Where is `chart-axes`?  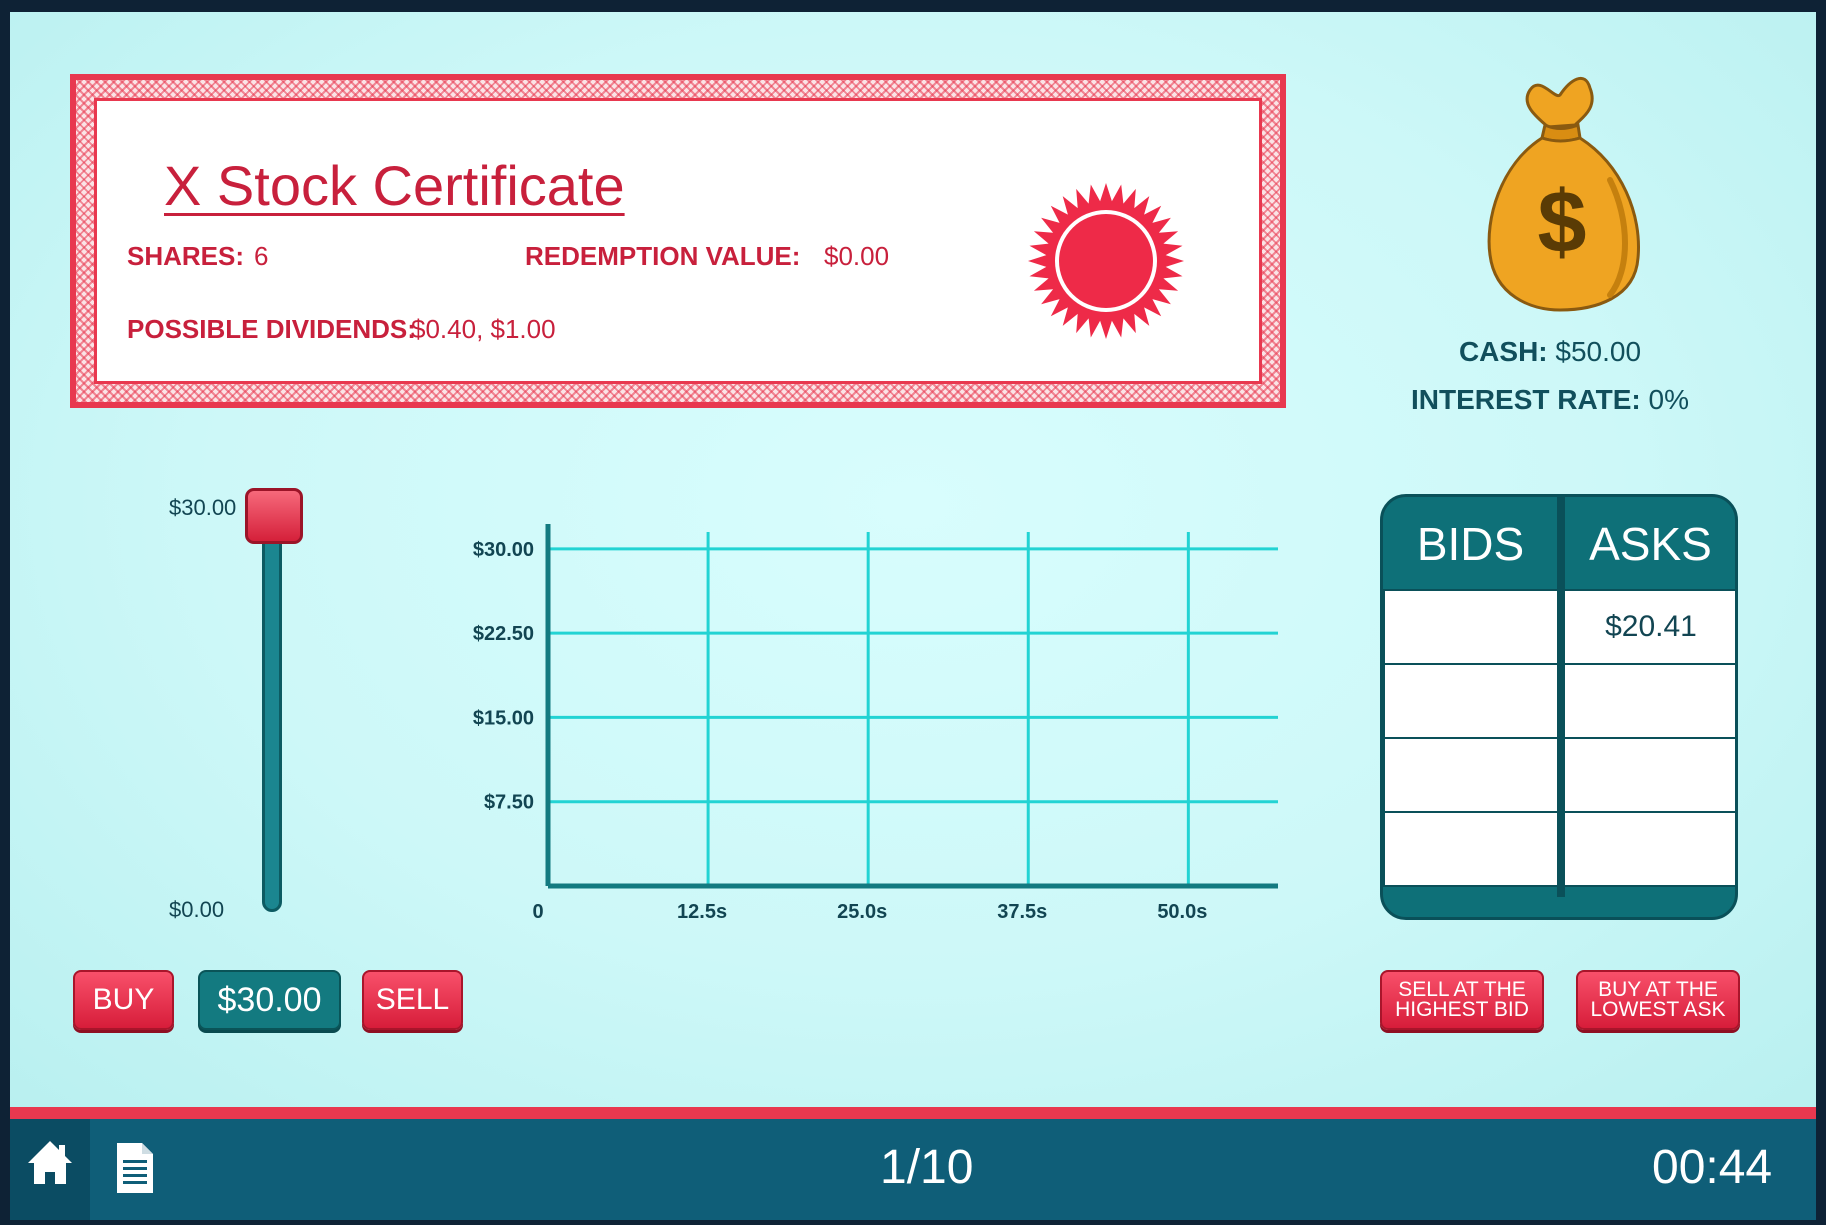
chart-axes is located at coordinates (911, 706).